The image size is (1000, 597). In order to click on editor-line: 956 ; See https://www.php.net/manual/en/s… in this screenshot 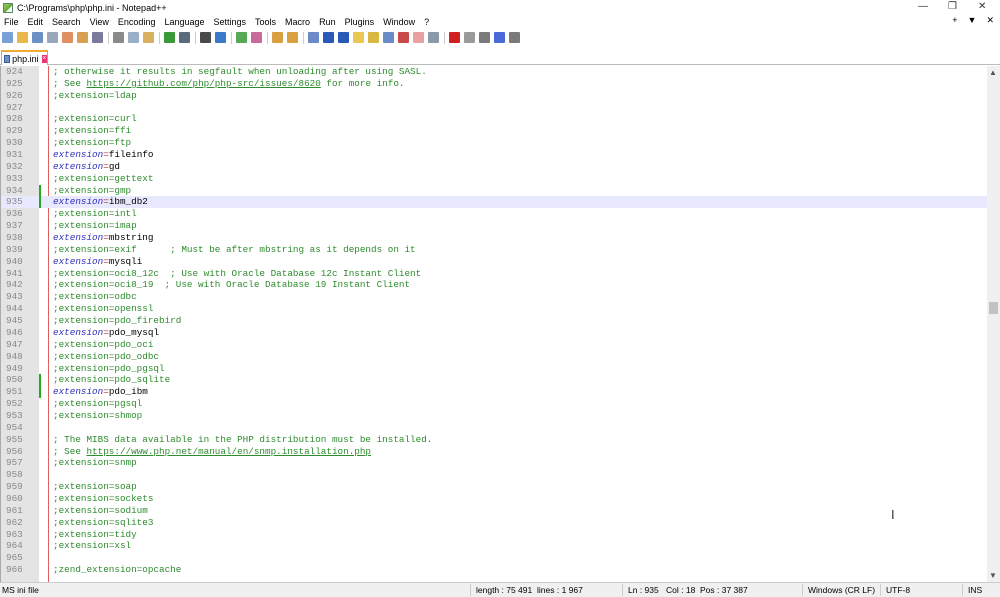, I will do `click(494, 452)`.